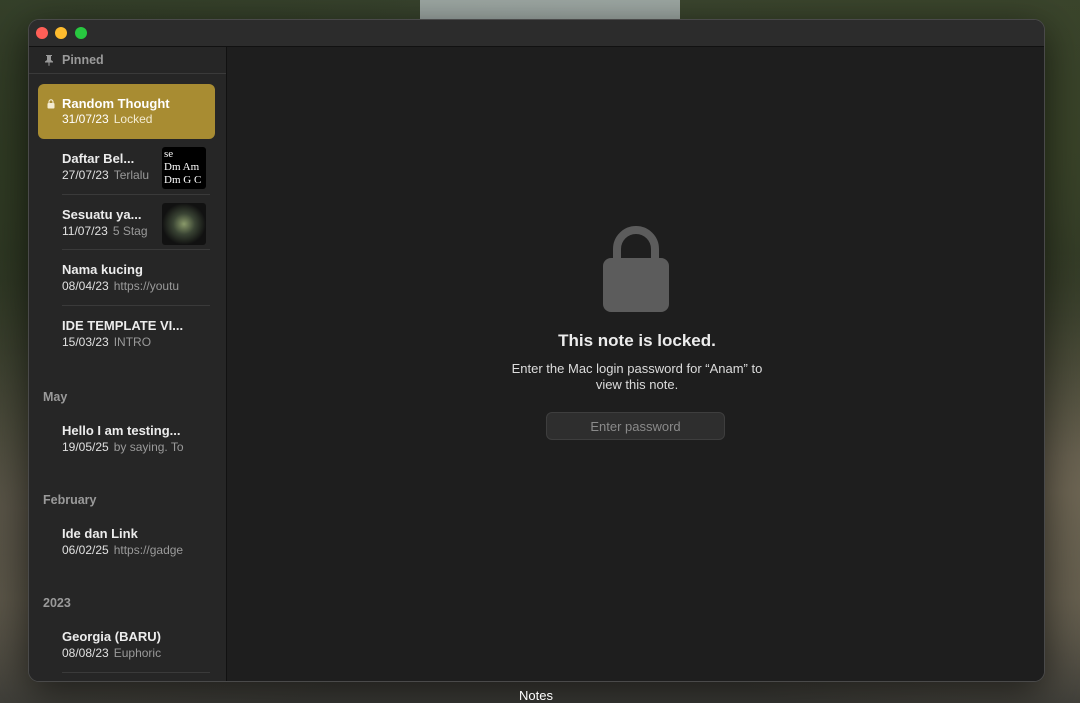 The height and width of the screenshot is (703, 1080). I want to click on note-preview: Terlalu, so click(131, 175).